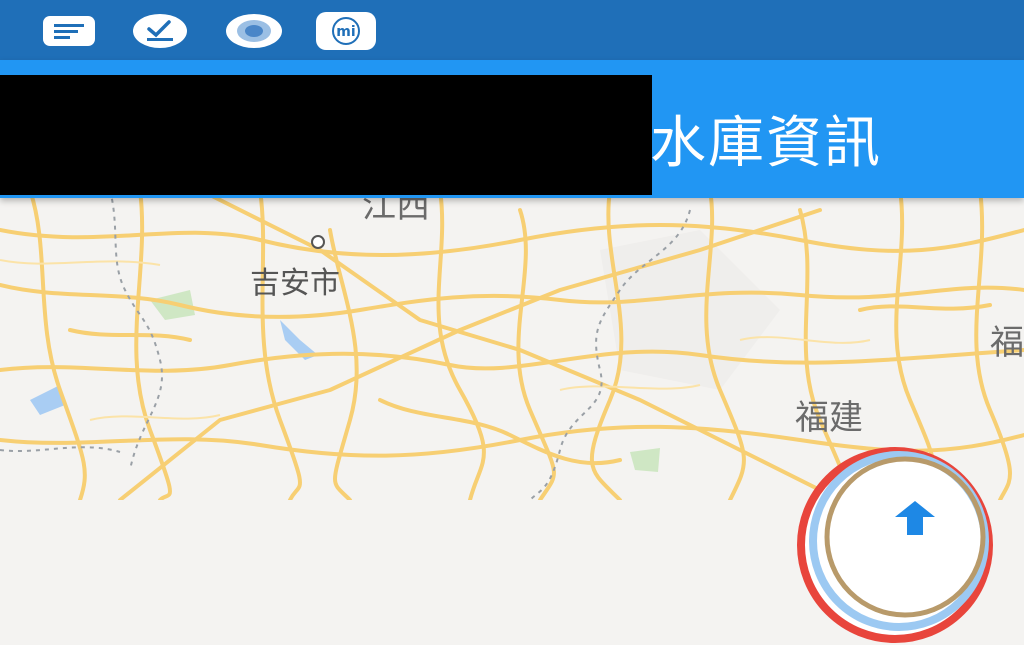 This screenshot has width=1024, height=645. What do you see at coordinates (254, 31) in the screenshot?
I see `record-icon` at bounding box center [254, 31].